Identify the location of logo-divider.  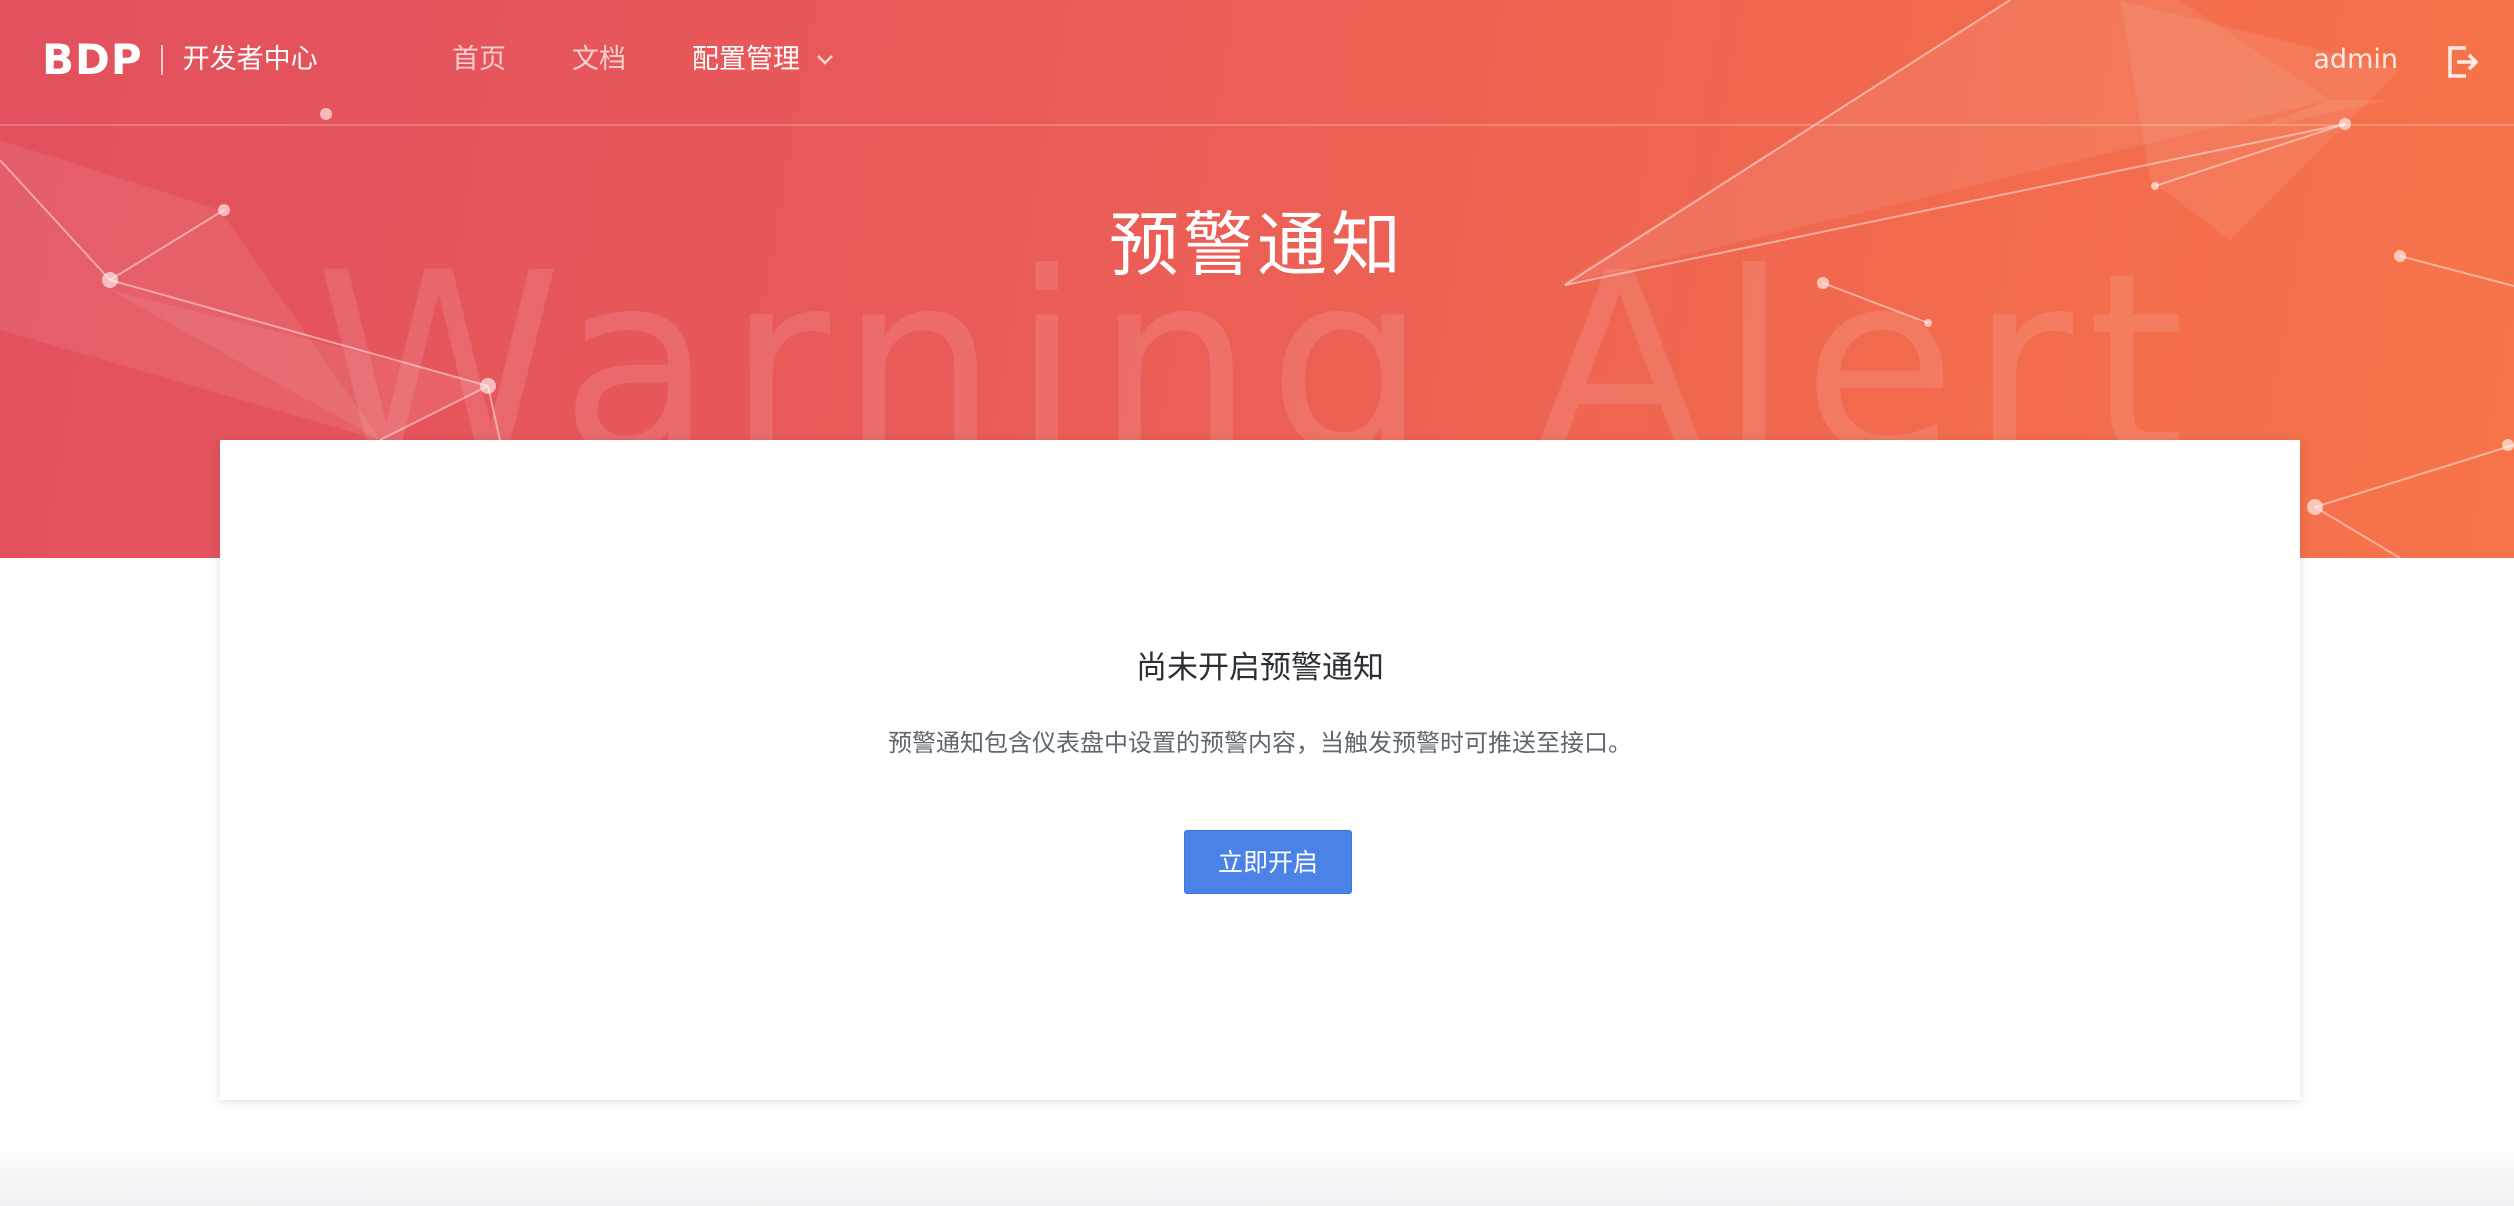
(161, 60).